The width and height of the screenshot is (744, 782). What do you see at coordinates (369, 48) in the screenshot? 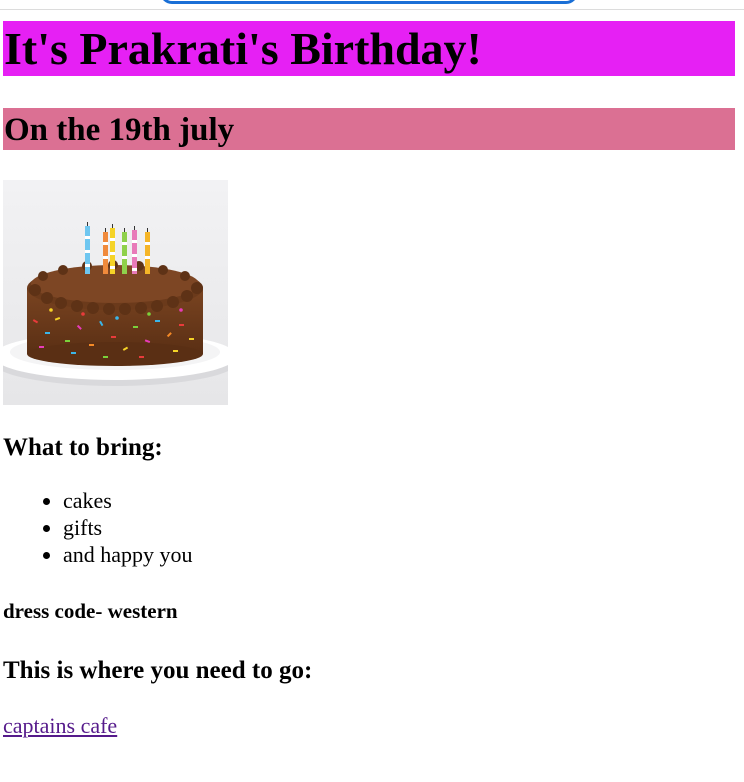
I see `page-title: It's Prakrati's Birthday!` at bounding box center [369, 48].